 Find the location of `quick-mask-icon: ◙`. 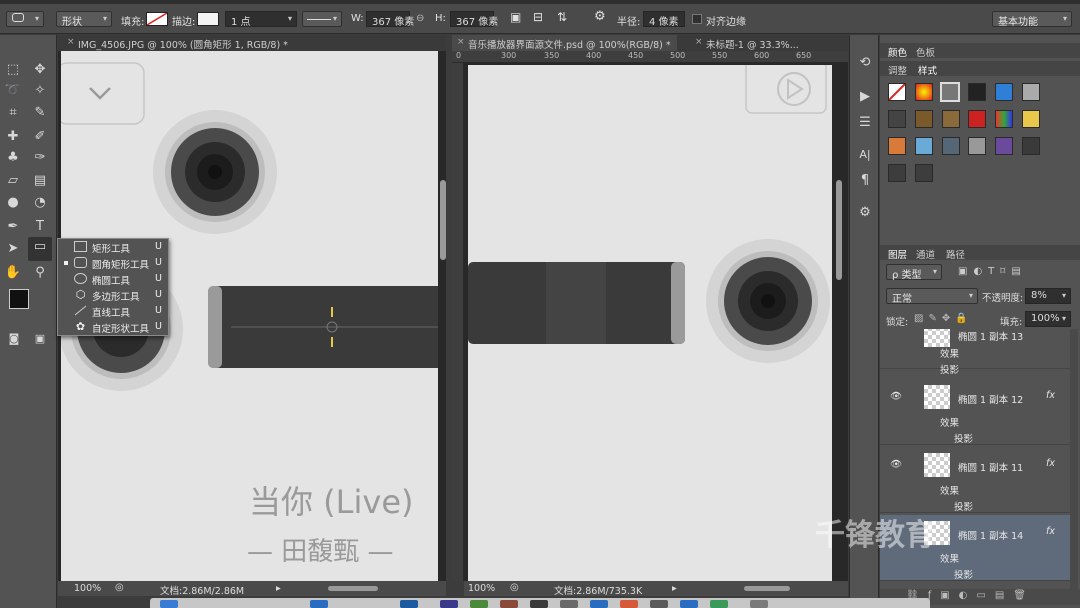

quick-mask-icon: ◙ is located at coordinates (14, 339).